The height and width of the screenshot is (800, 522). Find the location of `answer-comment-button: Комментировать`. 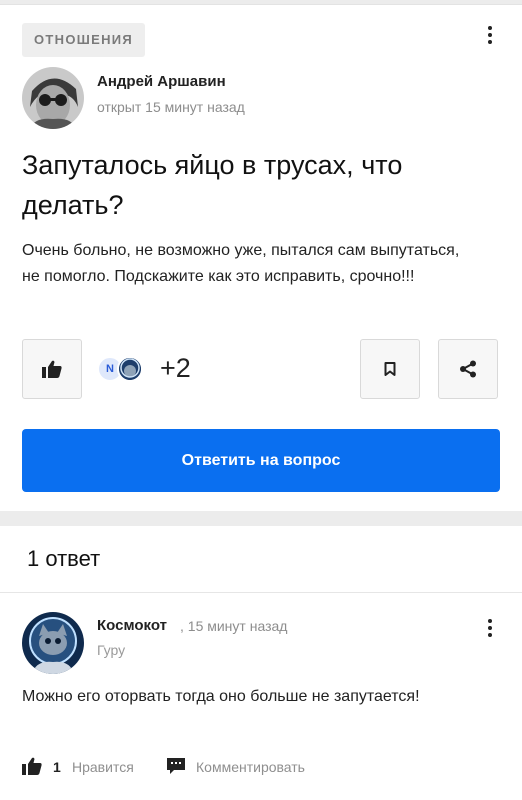

answer-comment-button: Комментировать is located at coordinates (256, 767).